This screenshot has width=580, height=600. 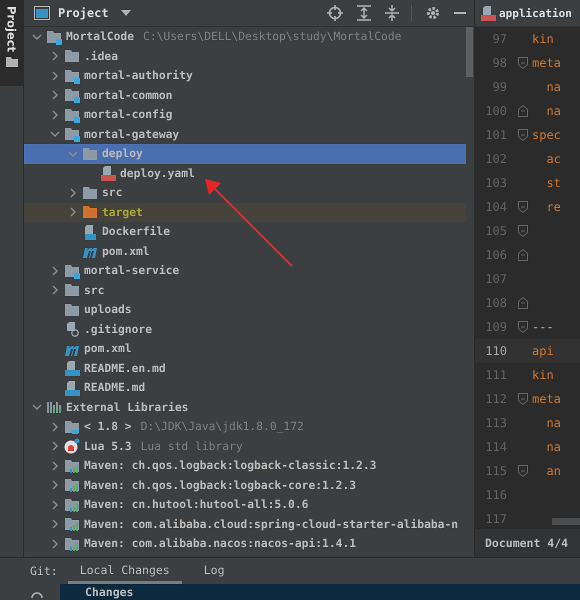 What do you see at coordinates (245, 524) in the screenshot?
I see `tree-item: Maven: com.alibaba.cloud:spring-cloud-starter-alibaba-n` at bounding box center [245, 524].